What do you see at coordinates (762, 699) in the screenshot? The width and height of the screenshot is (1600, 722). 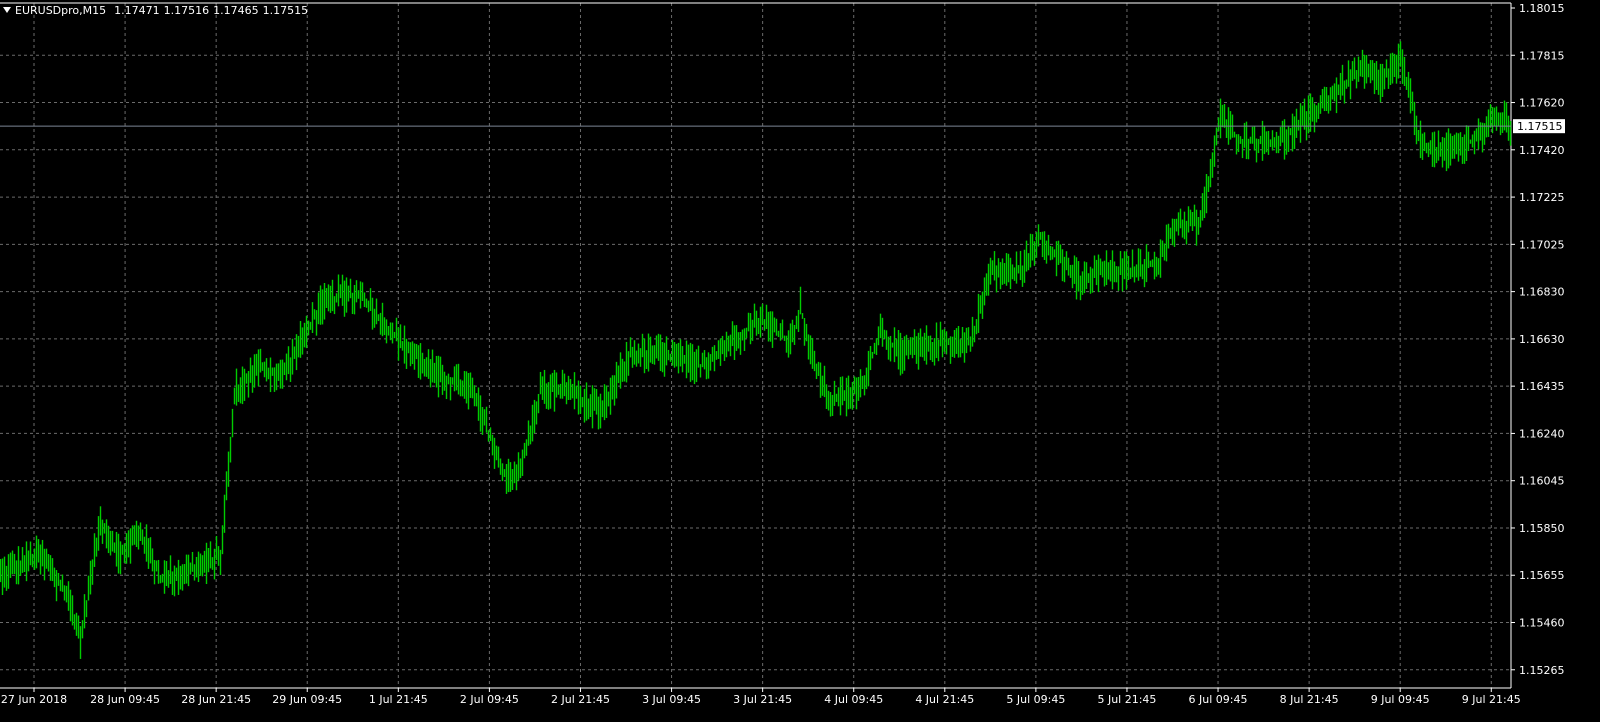 I see `x-tick-label: 3 Jul 21:45` at bounding box center [762, 699].